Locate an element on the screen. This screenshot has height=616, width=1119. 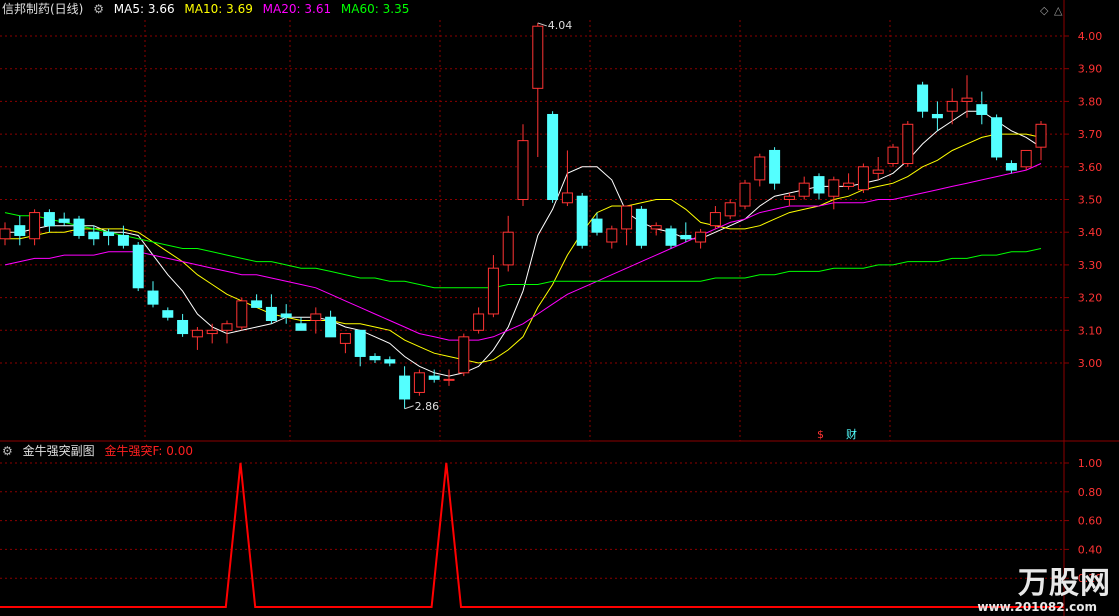
price-tick-label: 3.90 is located at coordinates (1090, 69).